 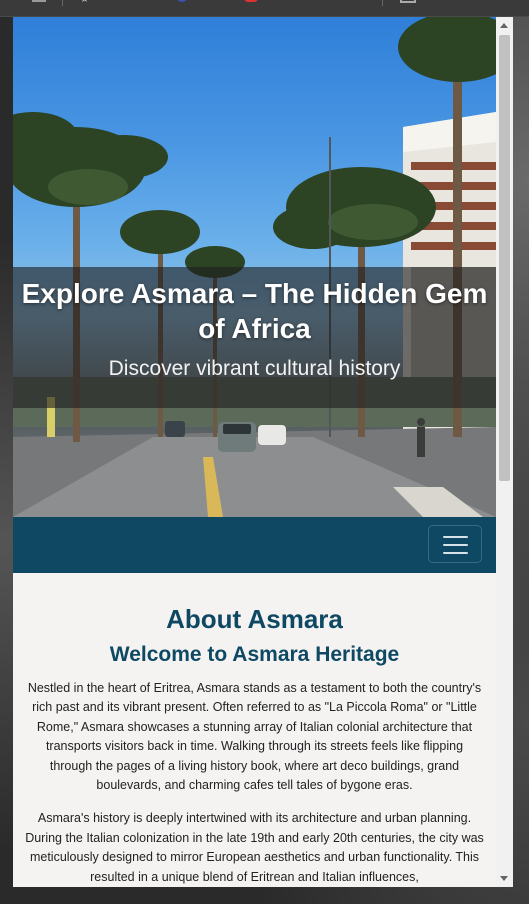 I want to click on navbar-toggle-button, so click(x=455, y=544).